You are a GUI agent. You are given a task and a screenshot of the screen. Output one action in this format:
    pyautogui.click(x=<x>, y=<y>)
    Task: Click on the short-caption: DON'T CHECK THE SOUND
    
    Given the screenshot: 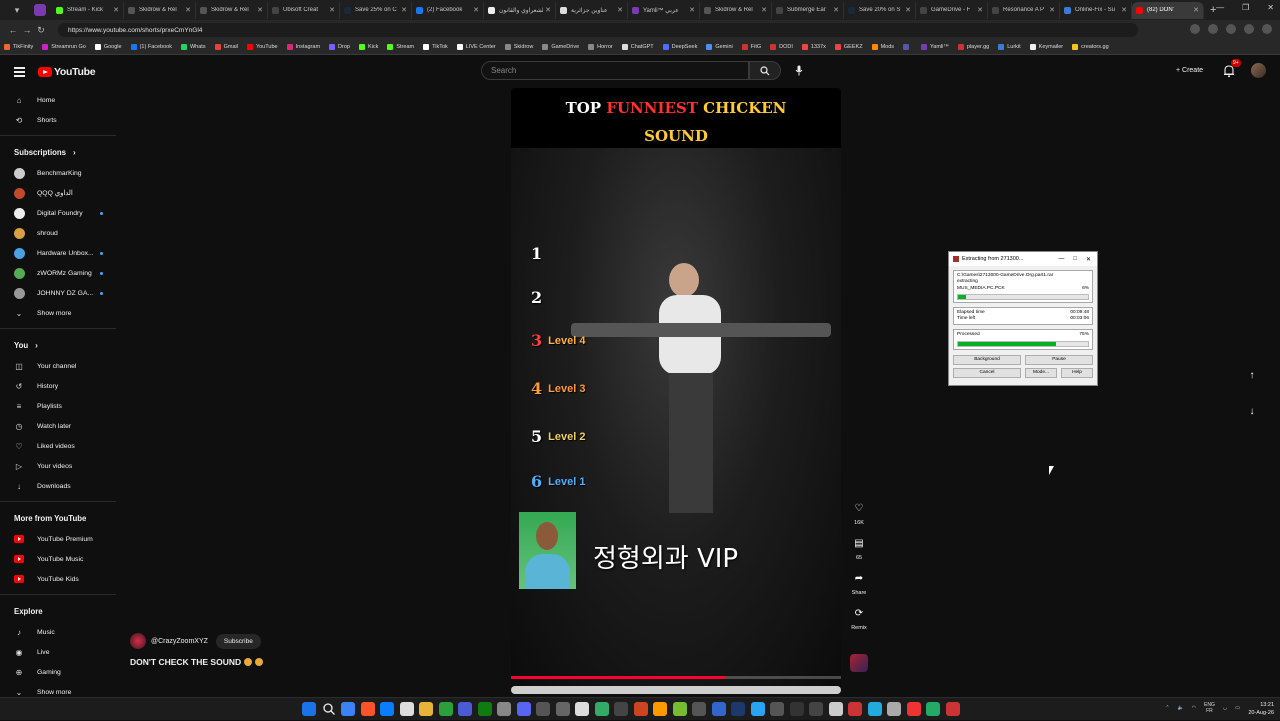 What is the action you would take?
    pyautogui.click(x=197, y=662)
    